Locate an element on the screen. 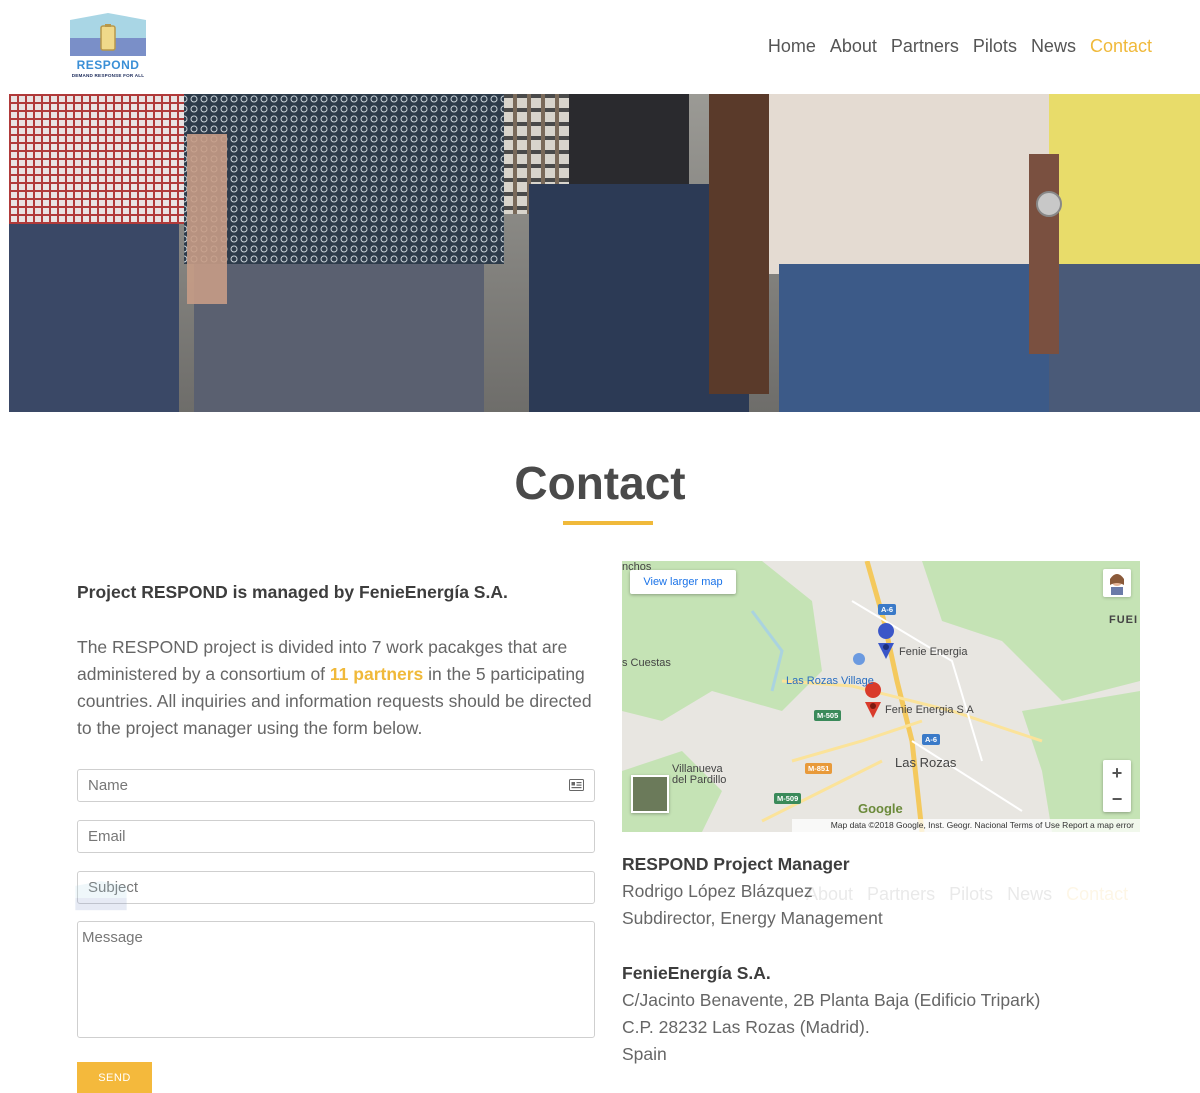 The width and height of the screenshot is (1200, 1093). message-textarea is located at coordinates (336, 979).